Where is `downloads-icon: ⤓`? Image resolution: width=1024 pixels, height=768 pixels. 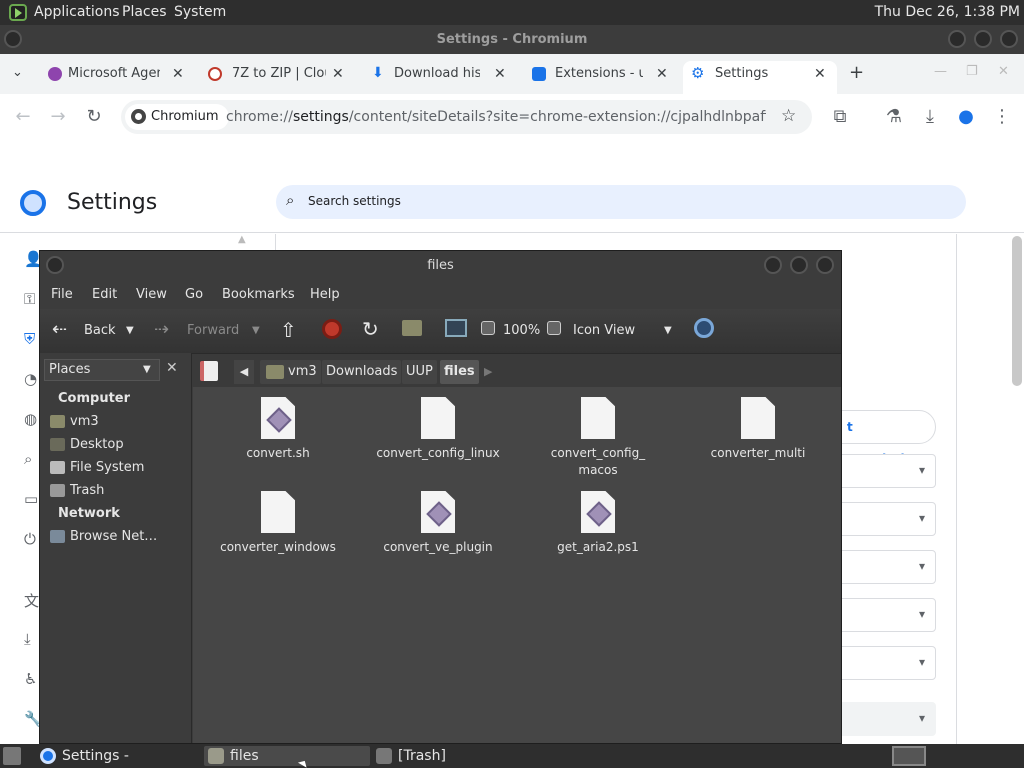 downloads-icon: ⤓ is located at coordinates (930, 117).